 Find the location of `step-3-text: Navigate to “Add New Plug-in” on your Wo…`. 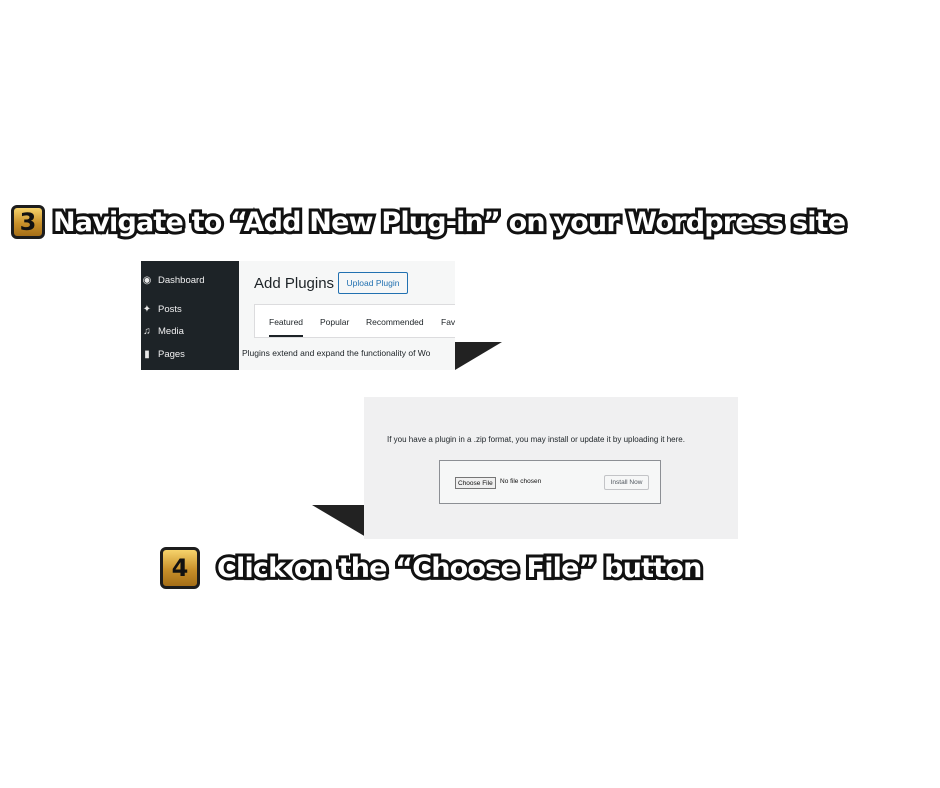

step-3-text: Navigate to “Add New Plug-in” on your Wo… is located at coordinates (449, 222).